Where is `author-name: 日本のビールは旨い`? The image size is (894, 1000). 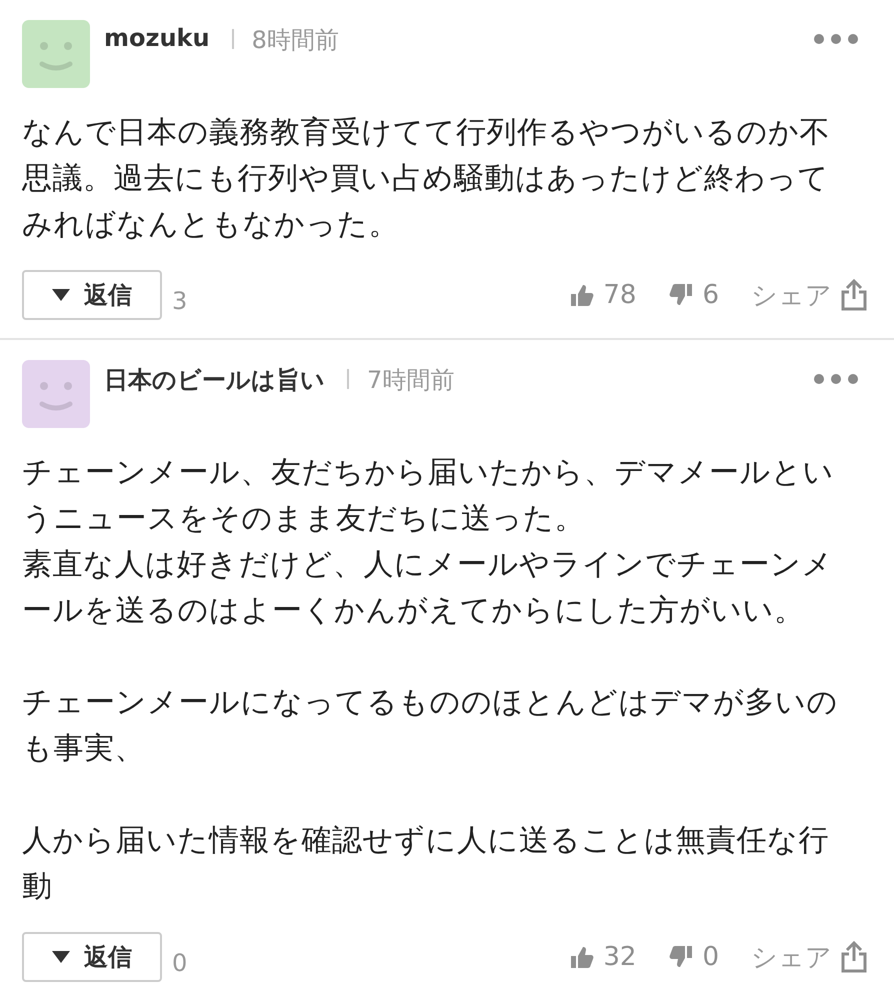 author-name: 日本のビールは旨い is located at coordinates (214, 380).